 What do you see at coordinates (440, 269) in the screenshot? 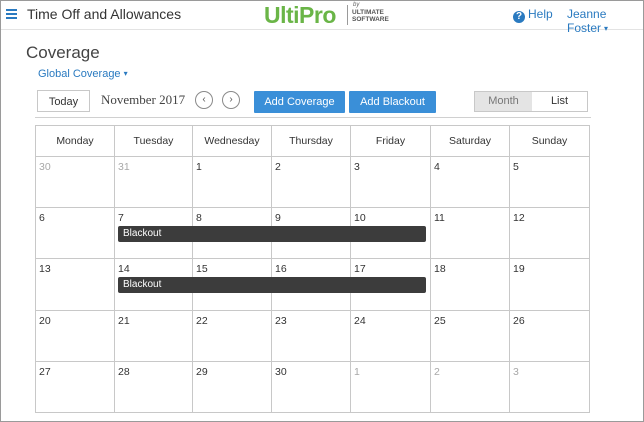
I see `day-number: 18` at bounding box center [440, 269].